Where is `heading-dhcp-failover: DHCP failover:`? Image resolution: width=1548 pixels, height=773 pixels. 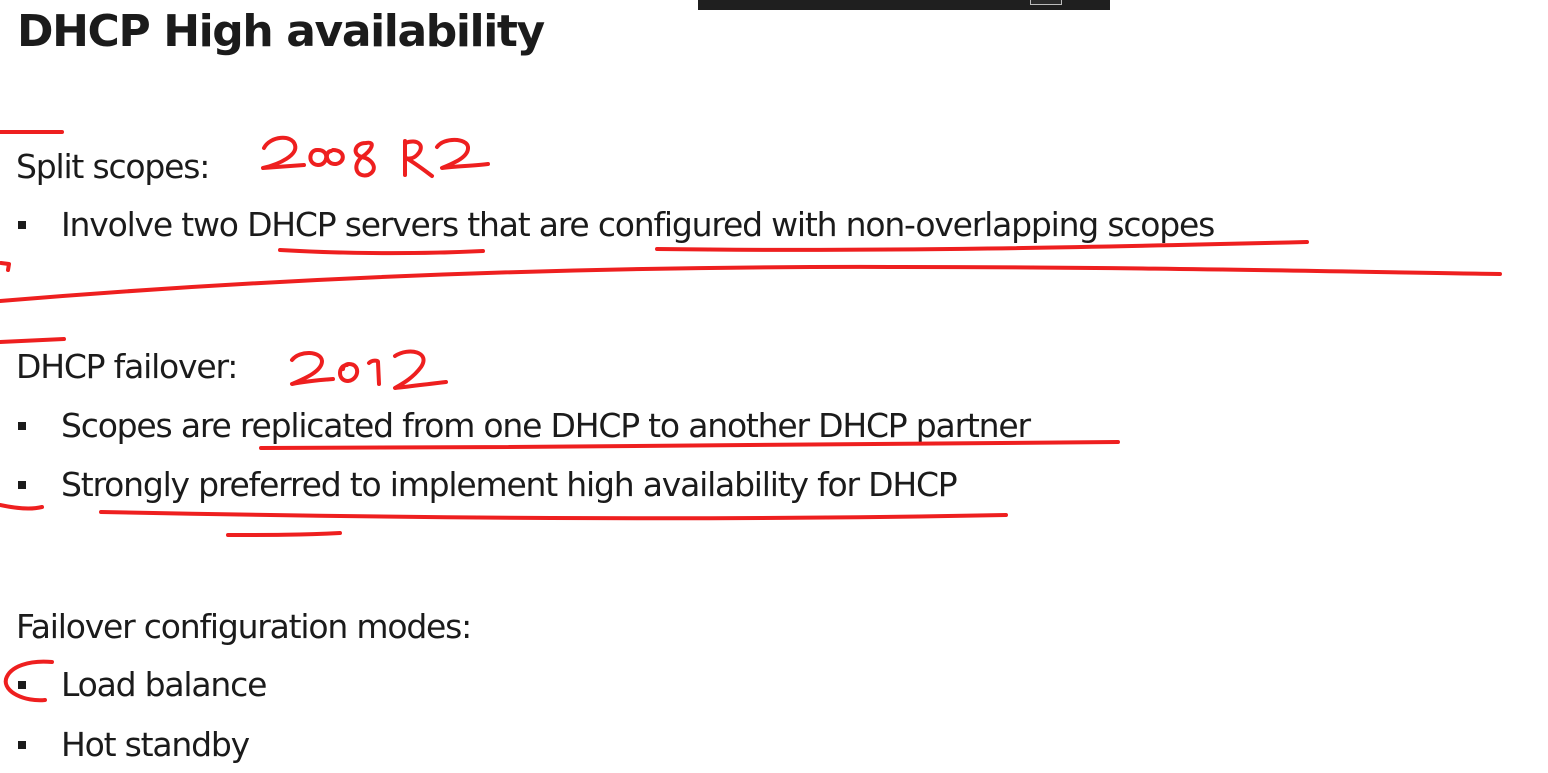
heading-dhcp-failover: DHCP failover: is located at coordinates (127, 366).